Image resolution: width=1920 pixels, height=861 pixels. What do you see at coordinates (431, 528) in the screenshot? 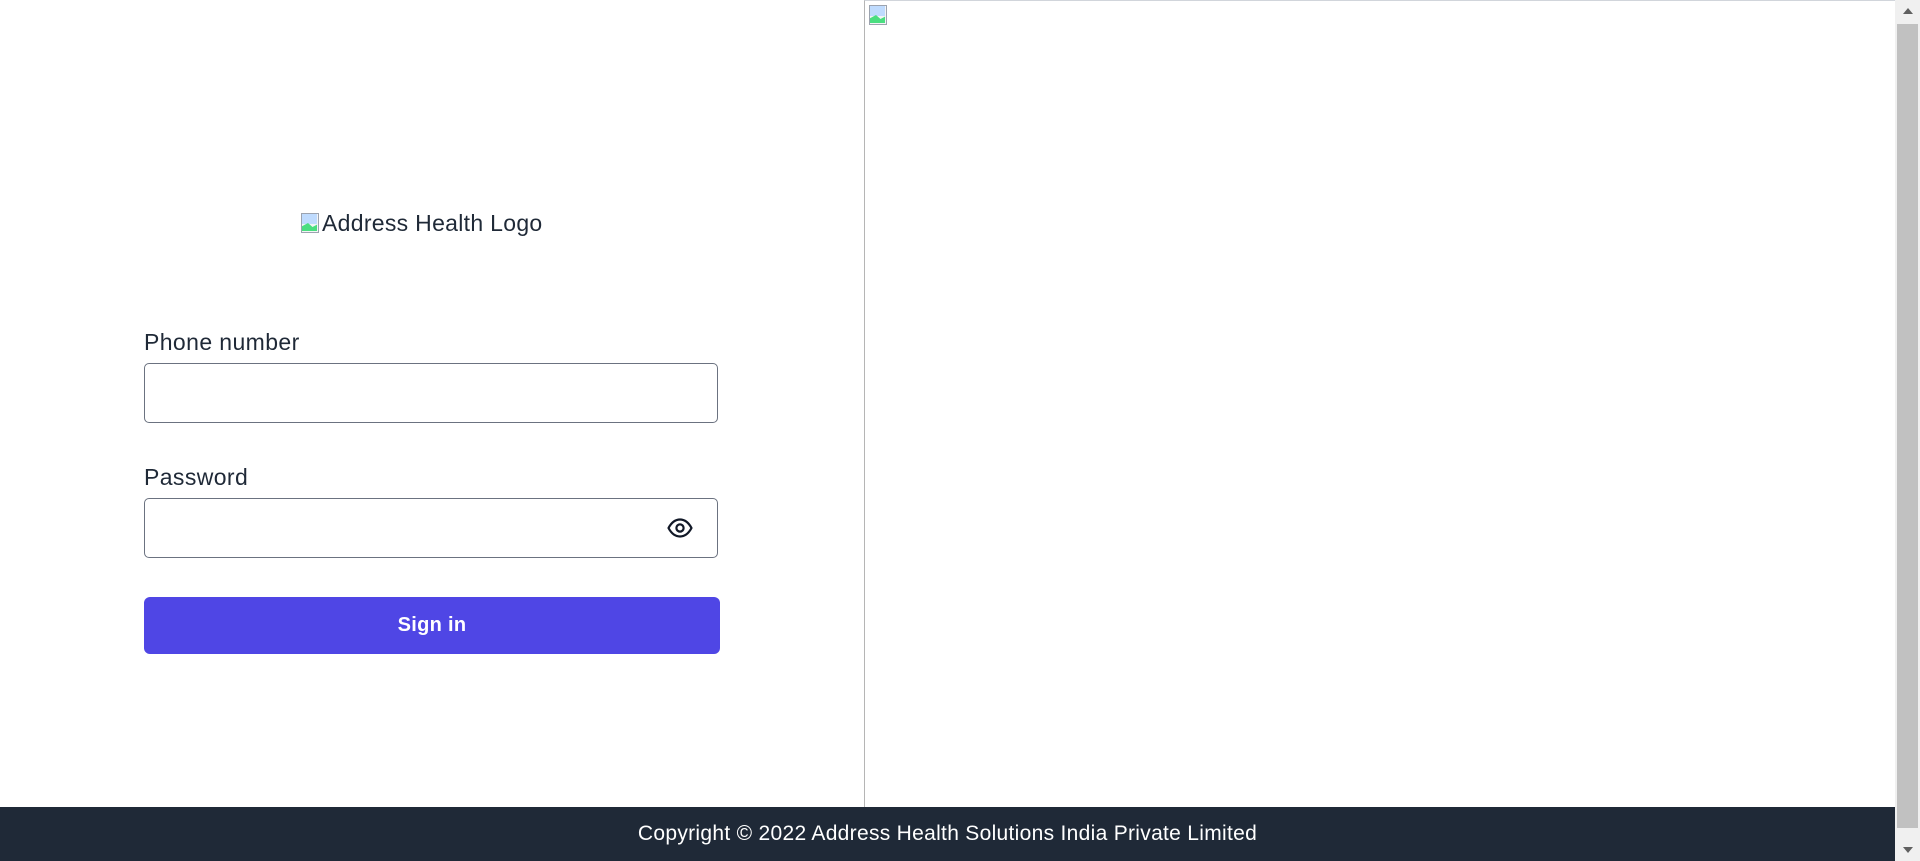
I see `password-input` at bounding box center [431, 528].